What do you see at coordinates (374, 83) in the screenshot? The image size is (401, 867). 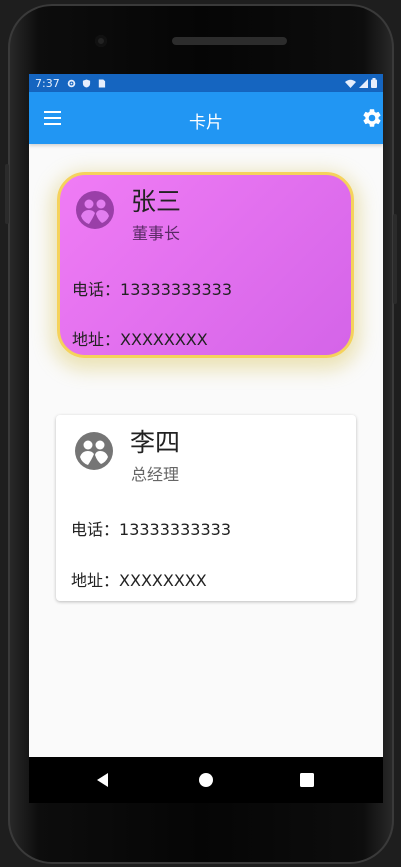 I see `battery-icon` at bounding box center [374, 83].